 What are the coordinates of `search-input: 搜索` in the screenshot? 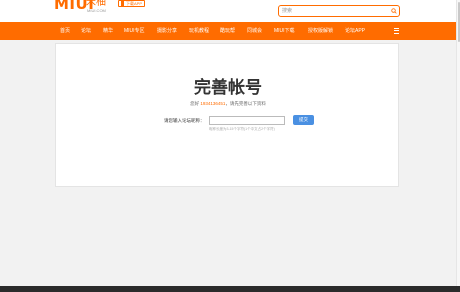 It's located at (339, 11).